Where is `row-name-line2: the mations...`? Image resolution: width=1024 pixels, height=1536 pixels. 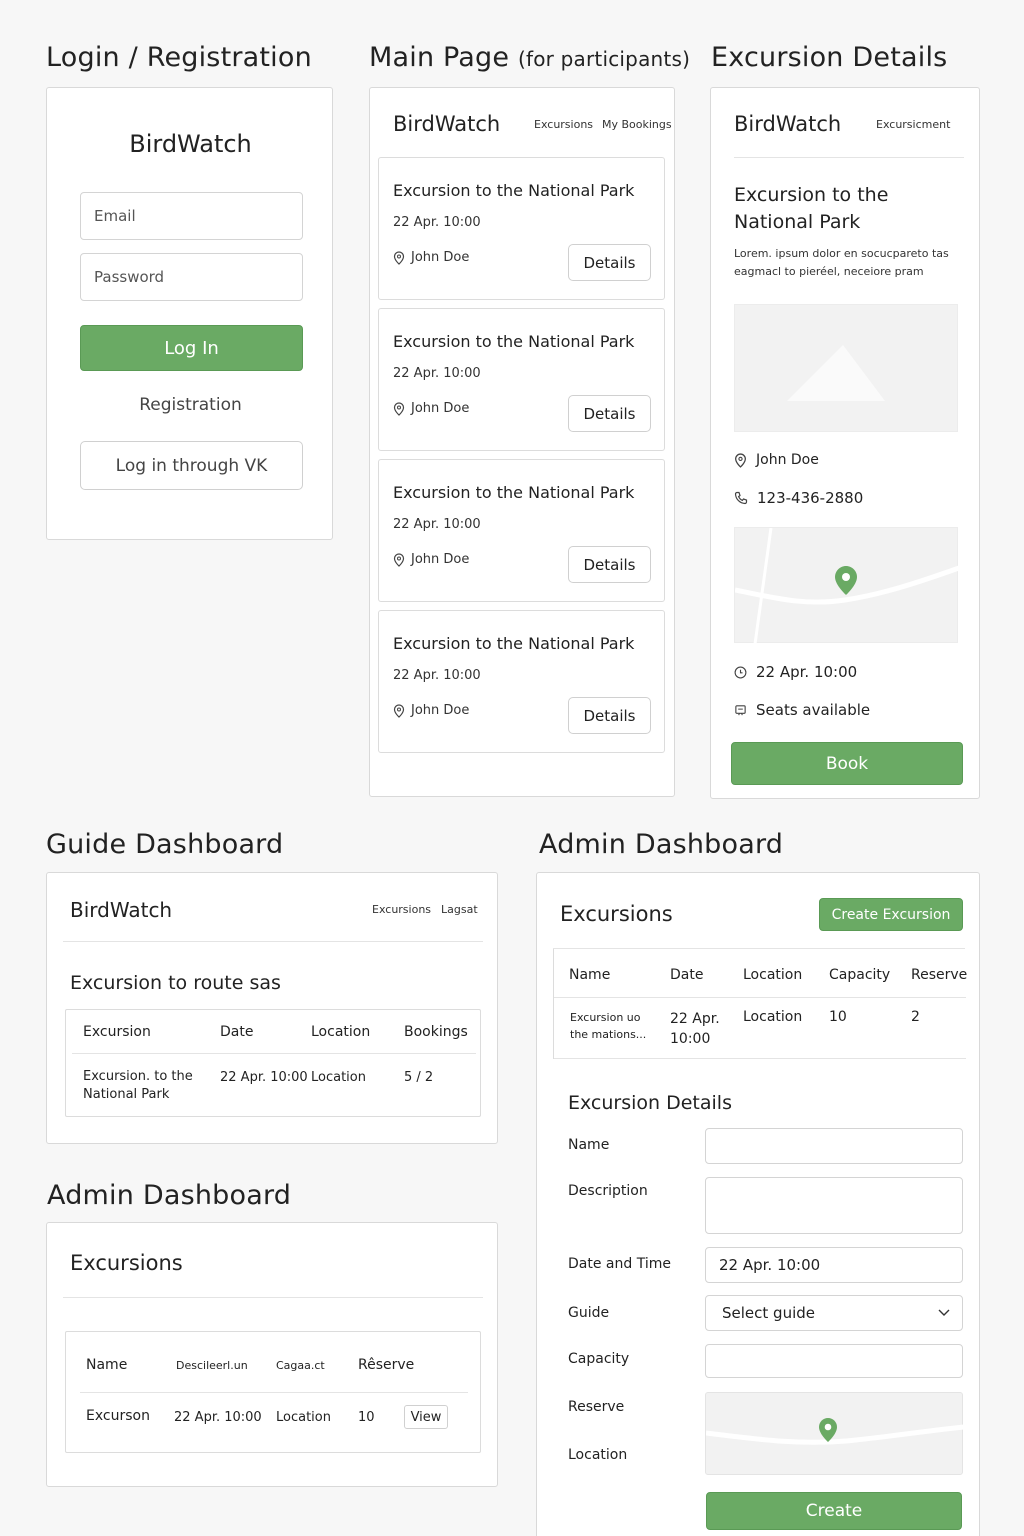
row-name-line2: the mations... is located at coordinates (608, 1034).